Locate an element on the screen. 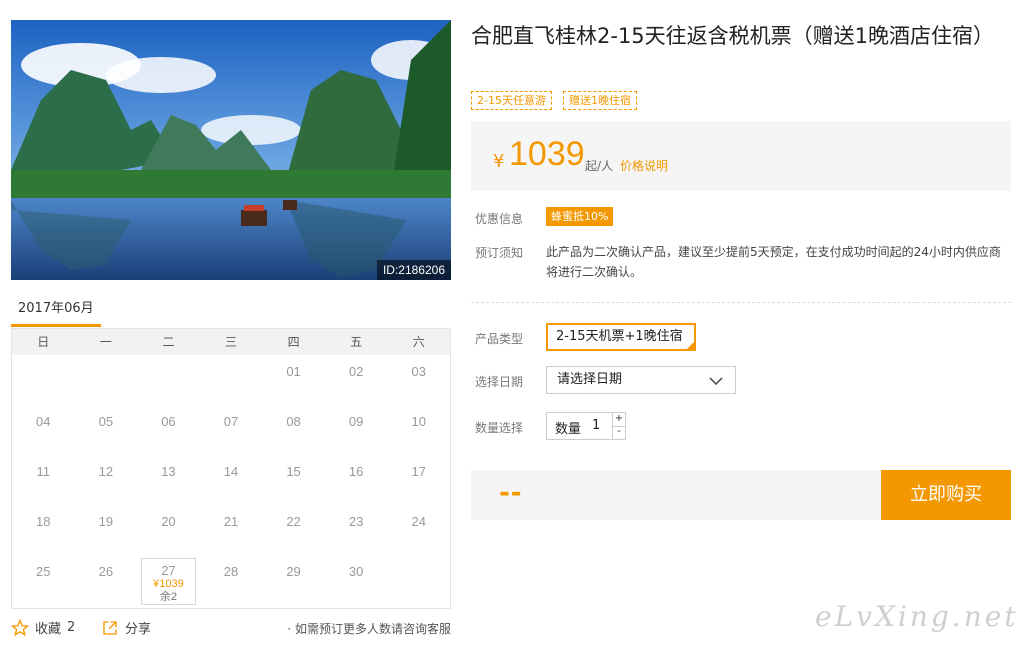  calendar-day: 28 is located at coordinates (231, 580).